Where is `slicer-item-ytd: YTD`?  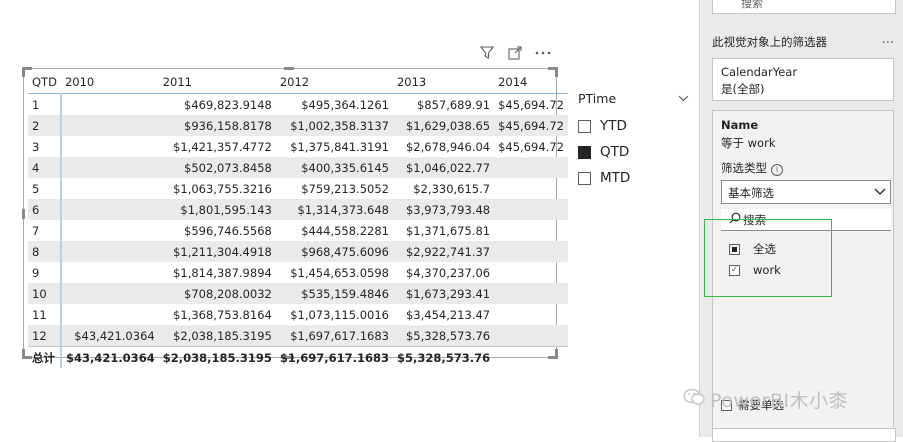 slicer-item-ytd: YTD is located at coordinates (635, 126).